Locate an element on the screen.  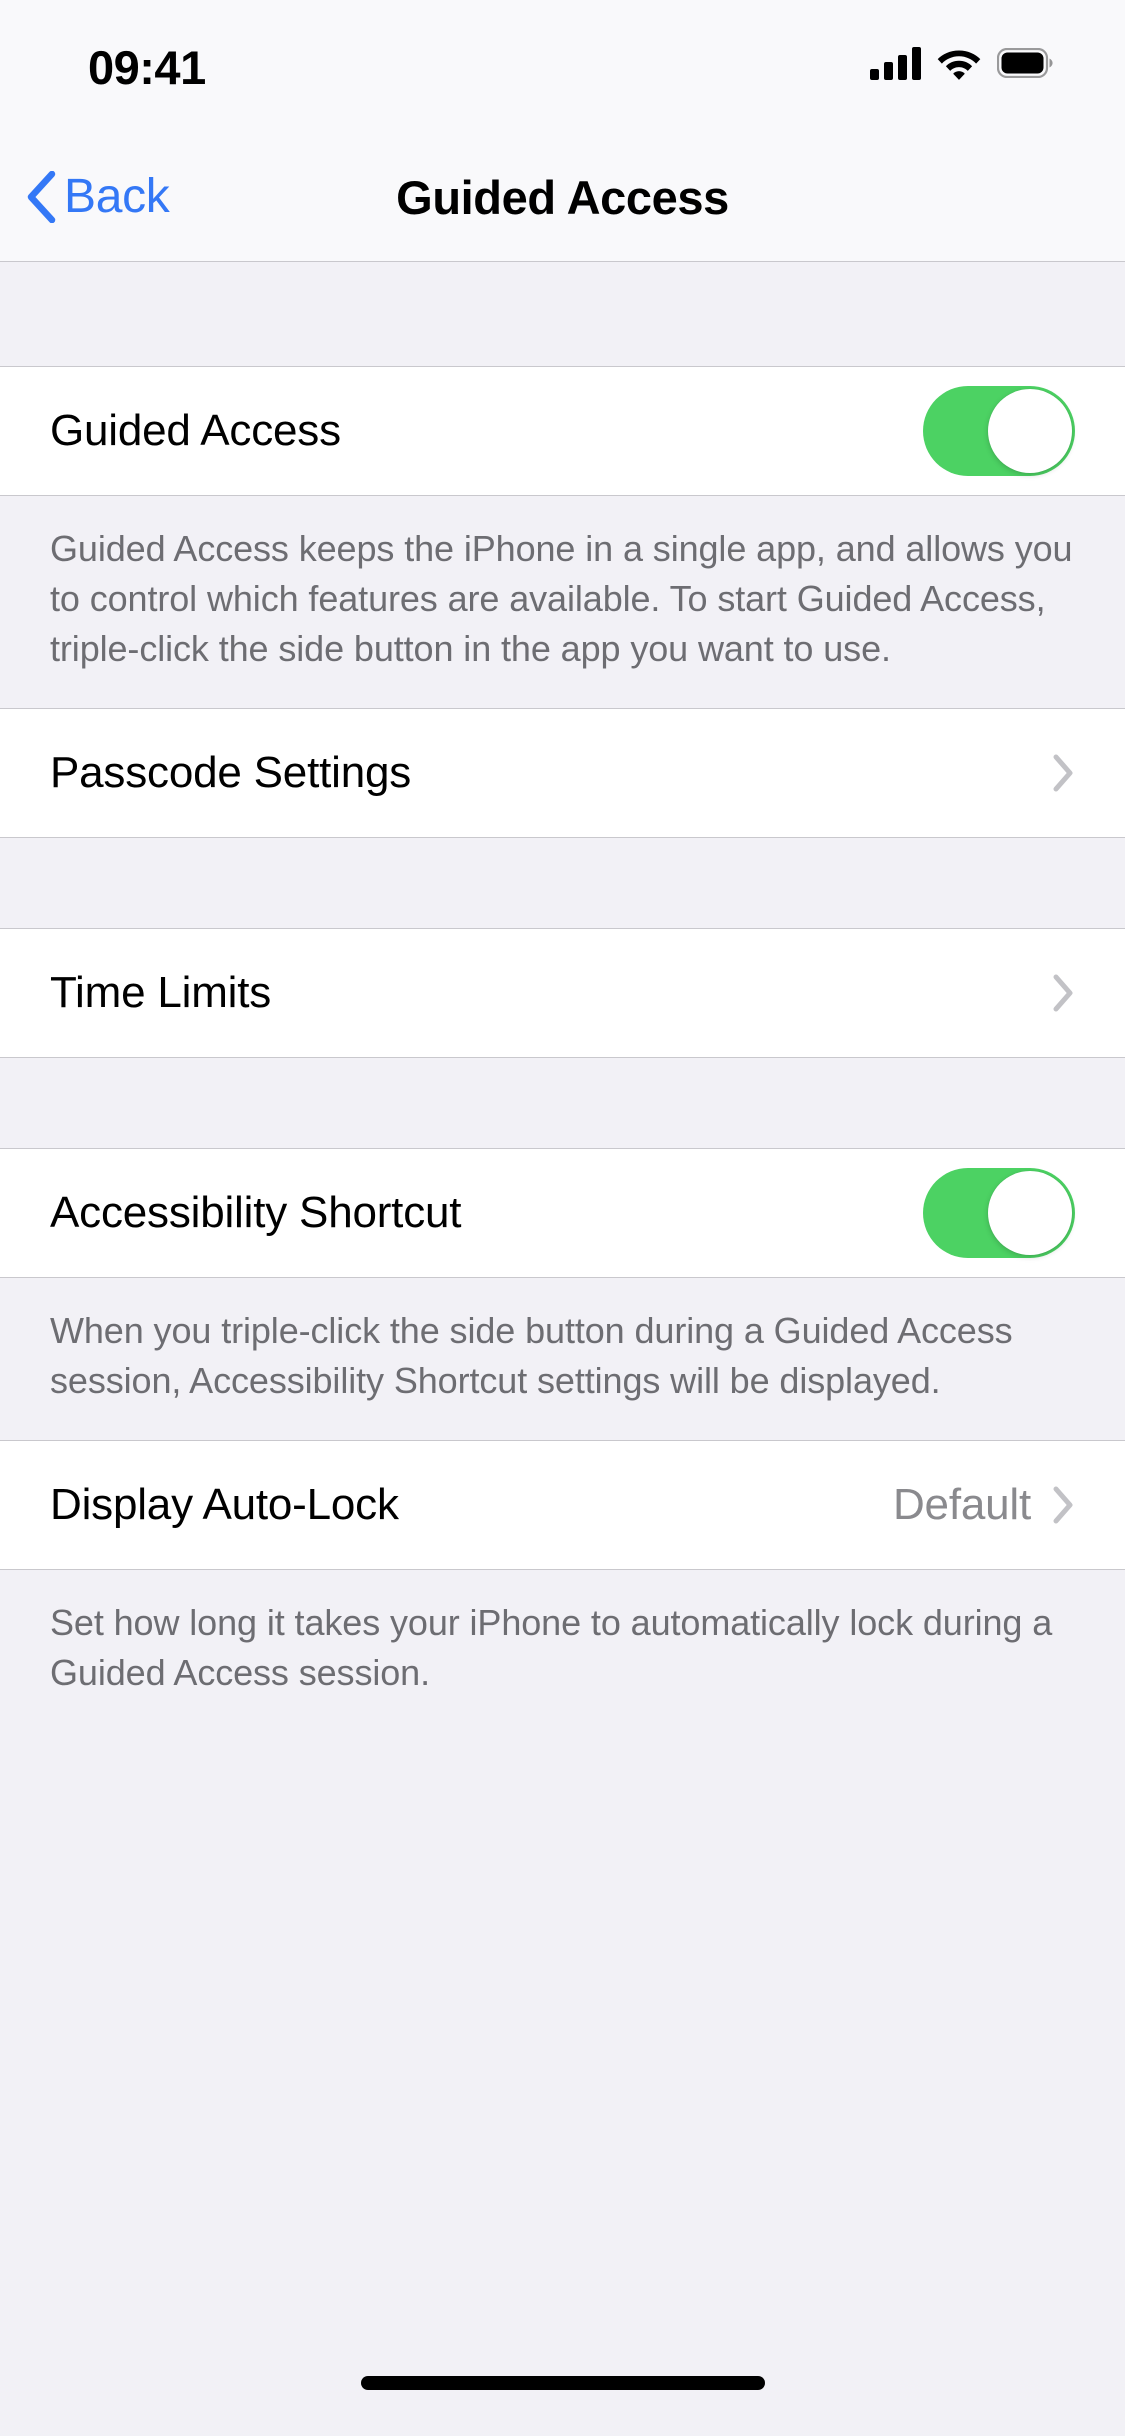
row-passcode-settings: Passcode Settings is located at coordinates (562, 773).